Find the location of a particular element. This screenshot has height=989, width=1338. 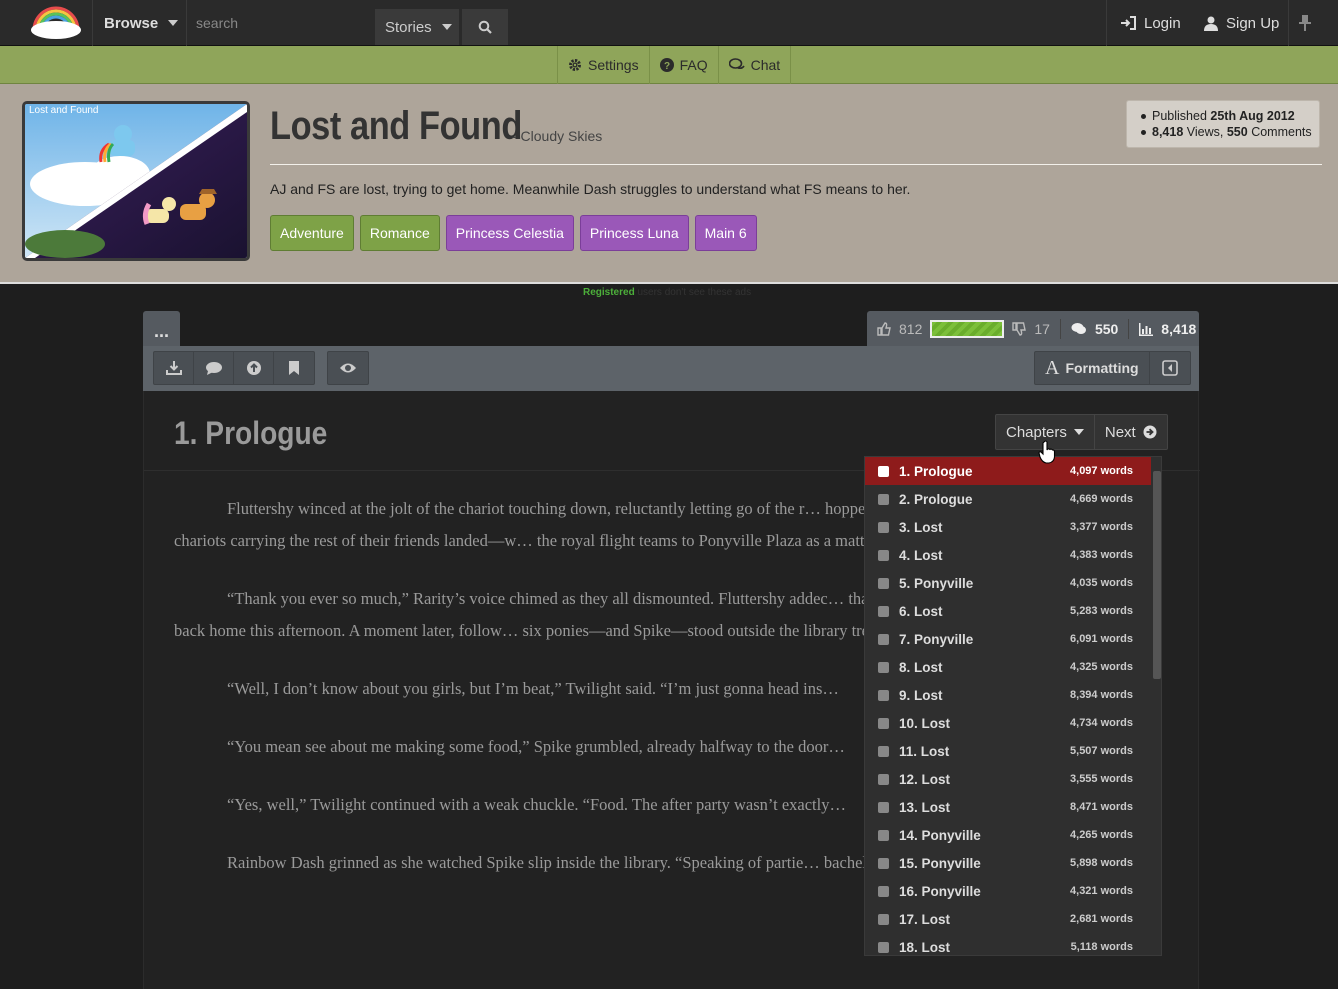

chapter-list-item: 9. Lost 8,394 words is located at coordinates (1008, 695).